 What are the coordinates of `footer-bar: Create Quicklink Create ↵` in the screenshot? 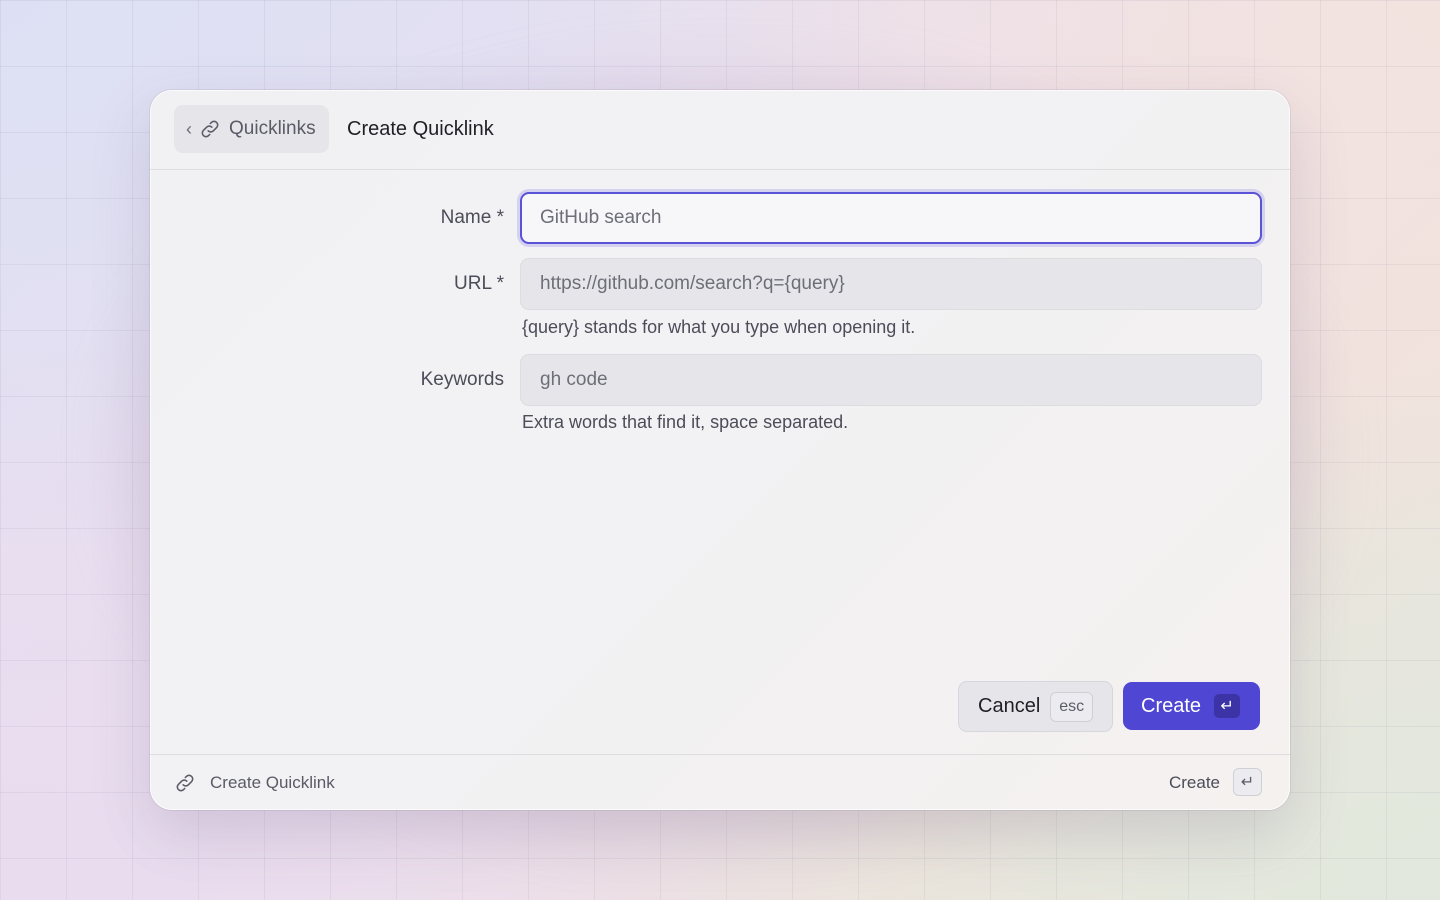 It's located at (720, 782).